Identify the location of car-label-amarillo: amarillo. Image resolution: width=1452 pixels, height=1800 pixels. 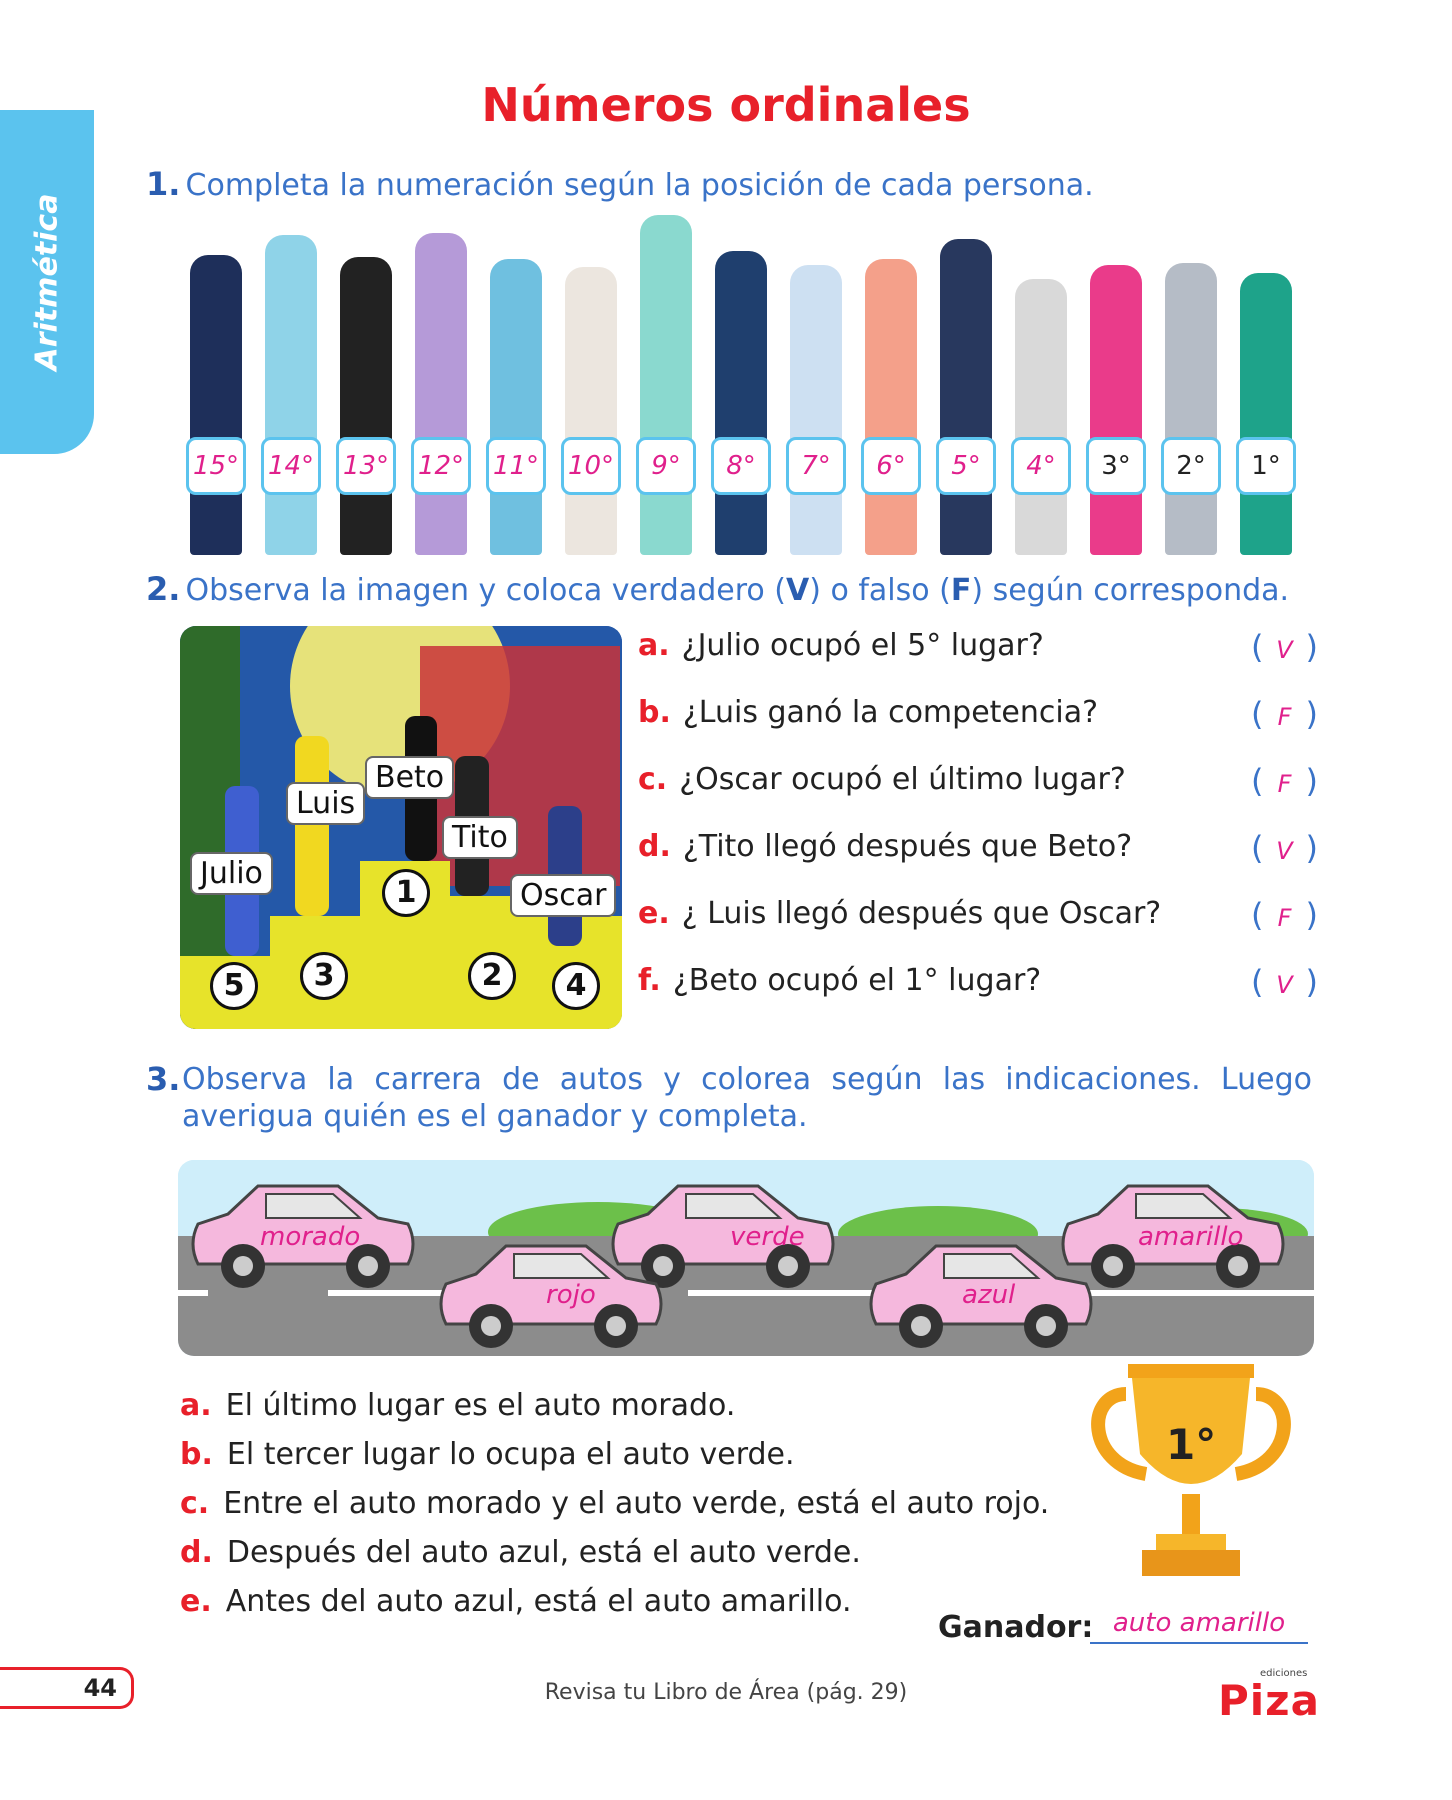
(1191, 1237).